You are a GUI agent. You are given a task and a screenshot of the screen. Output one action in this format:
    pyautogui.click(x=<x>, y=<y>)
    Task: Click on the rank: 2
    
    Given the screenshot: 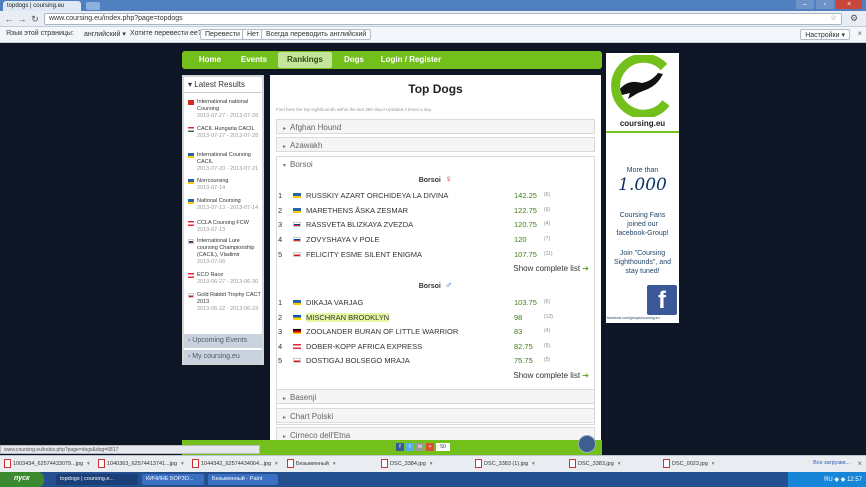 What is the action you would take?
    pyautogui.click(x=280, y=210)
    